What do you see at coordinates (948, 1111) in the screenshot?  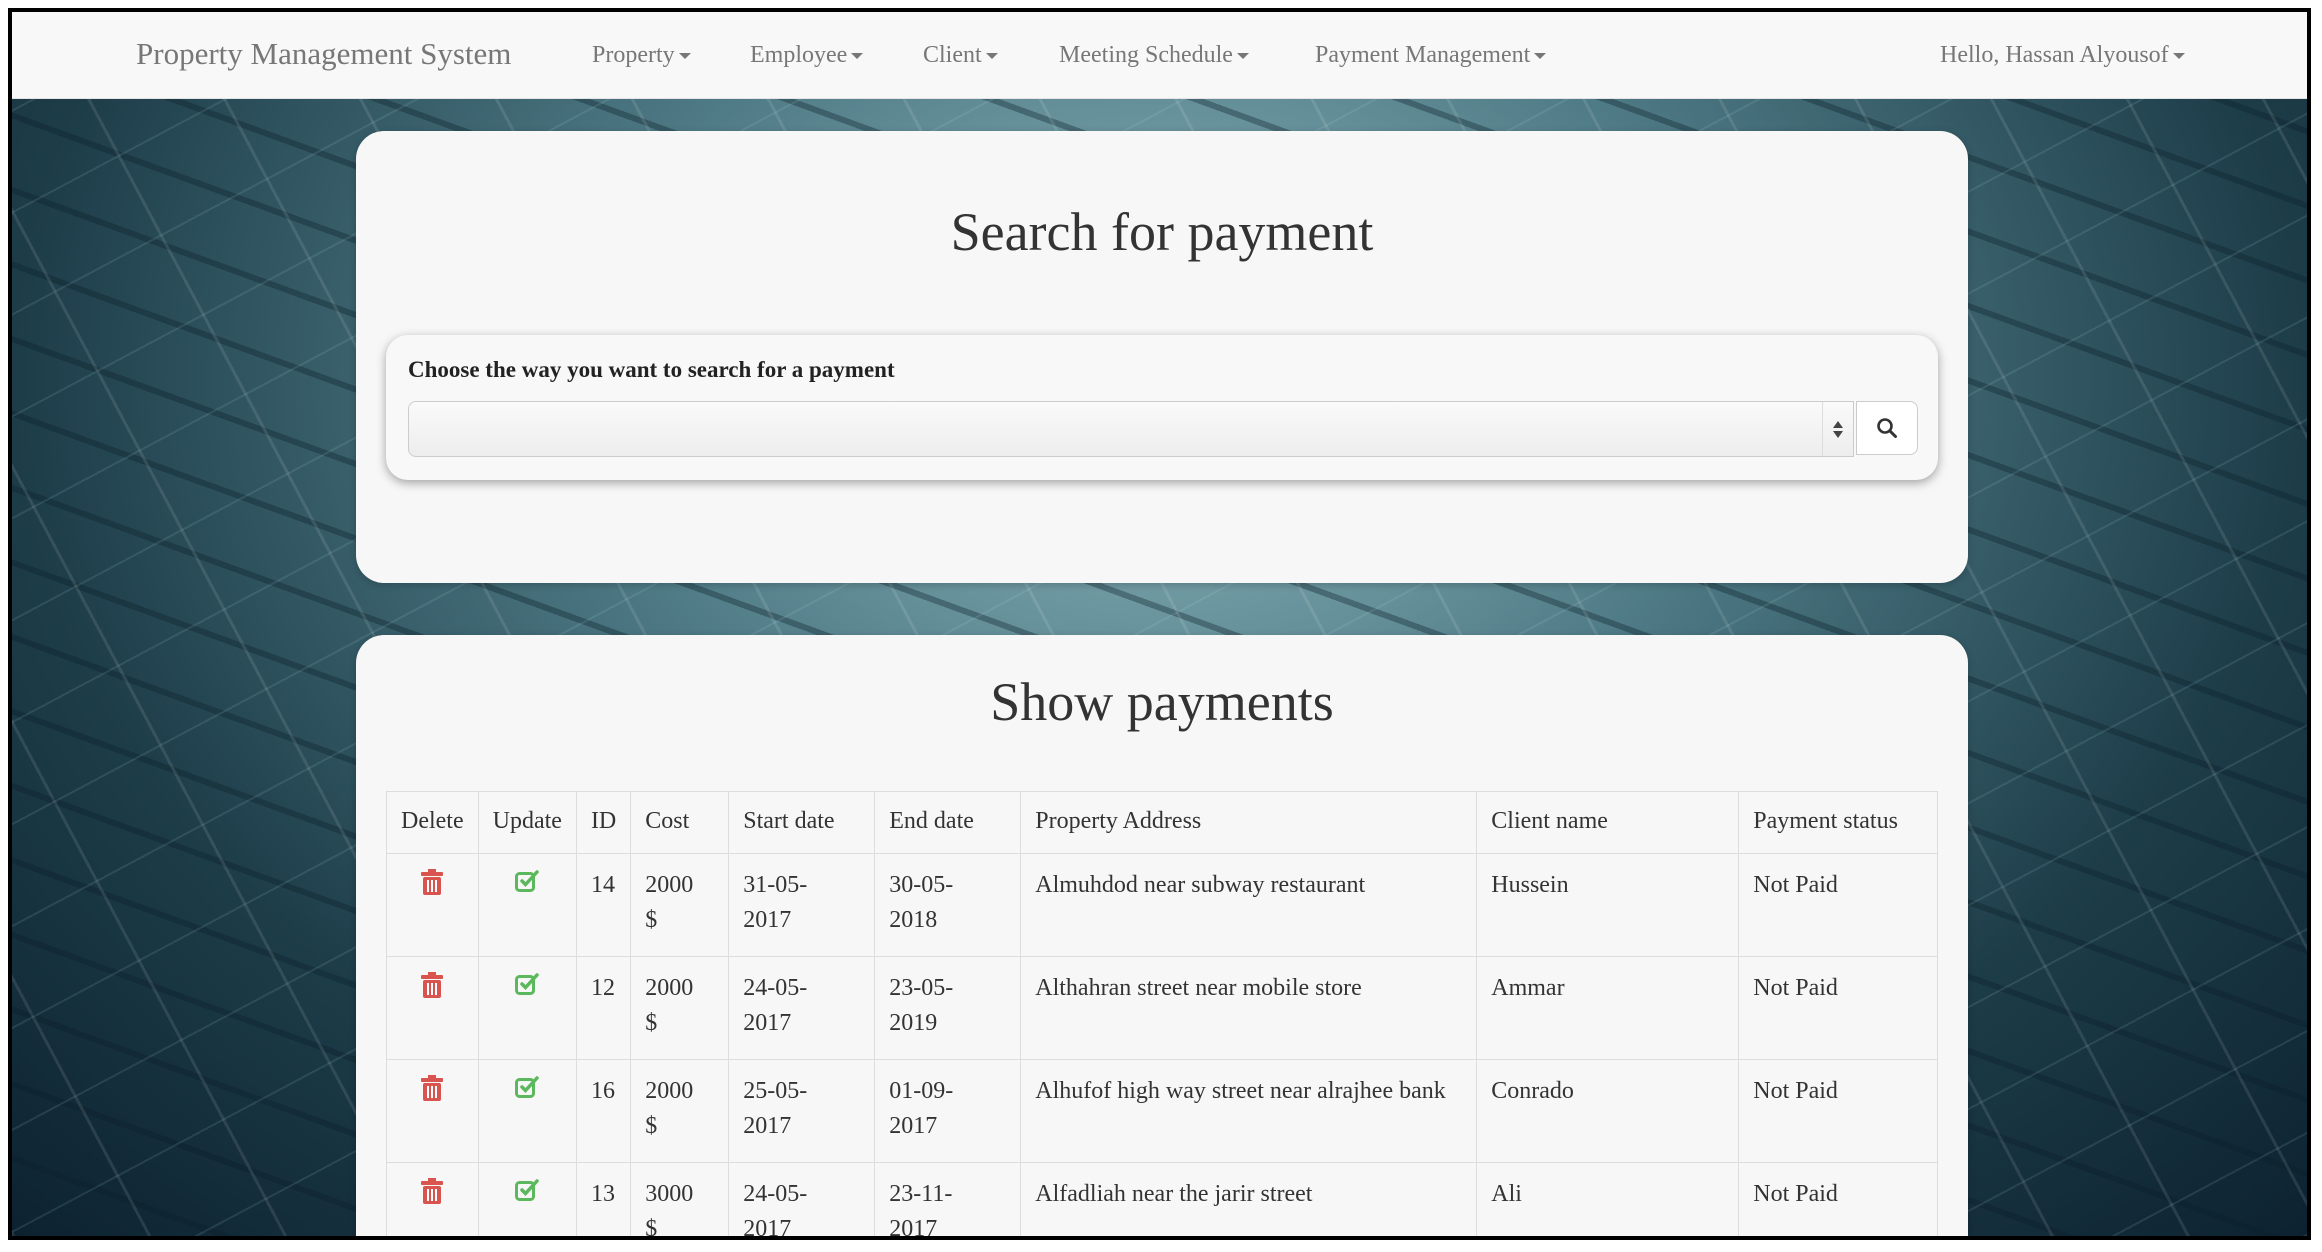 I see `end-date-cell: 01-09- 2017` at bounding box center [948, 1111].